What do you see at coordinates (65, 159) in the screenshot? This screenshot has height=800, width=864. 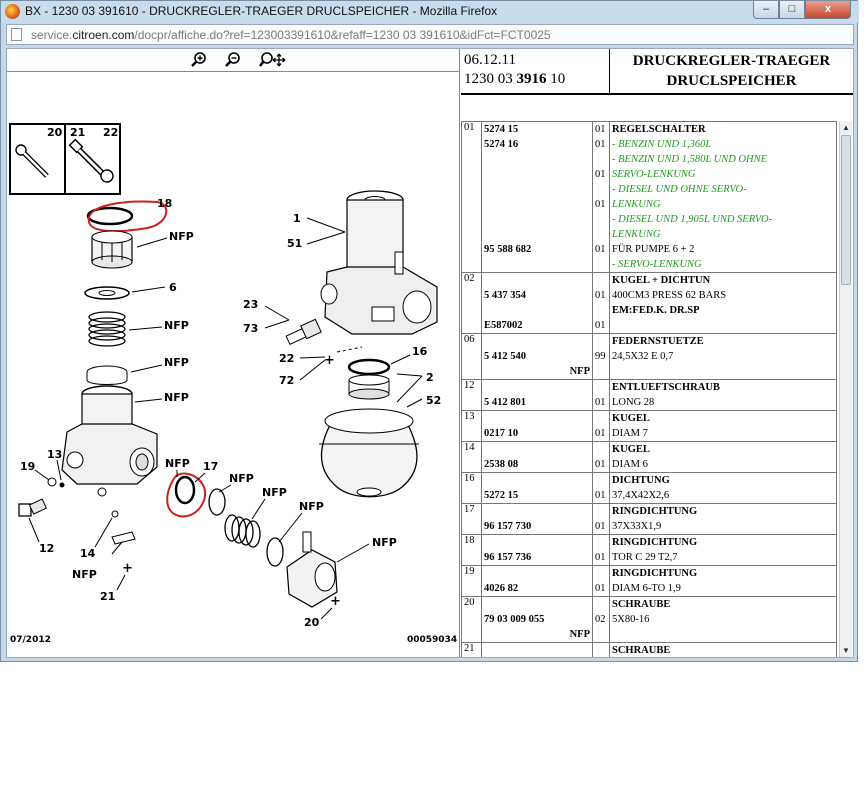 I see `screw-kit-box: 20 21 22` at bounding box center [65, 159].